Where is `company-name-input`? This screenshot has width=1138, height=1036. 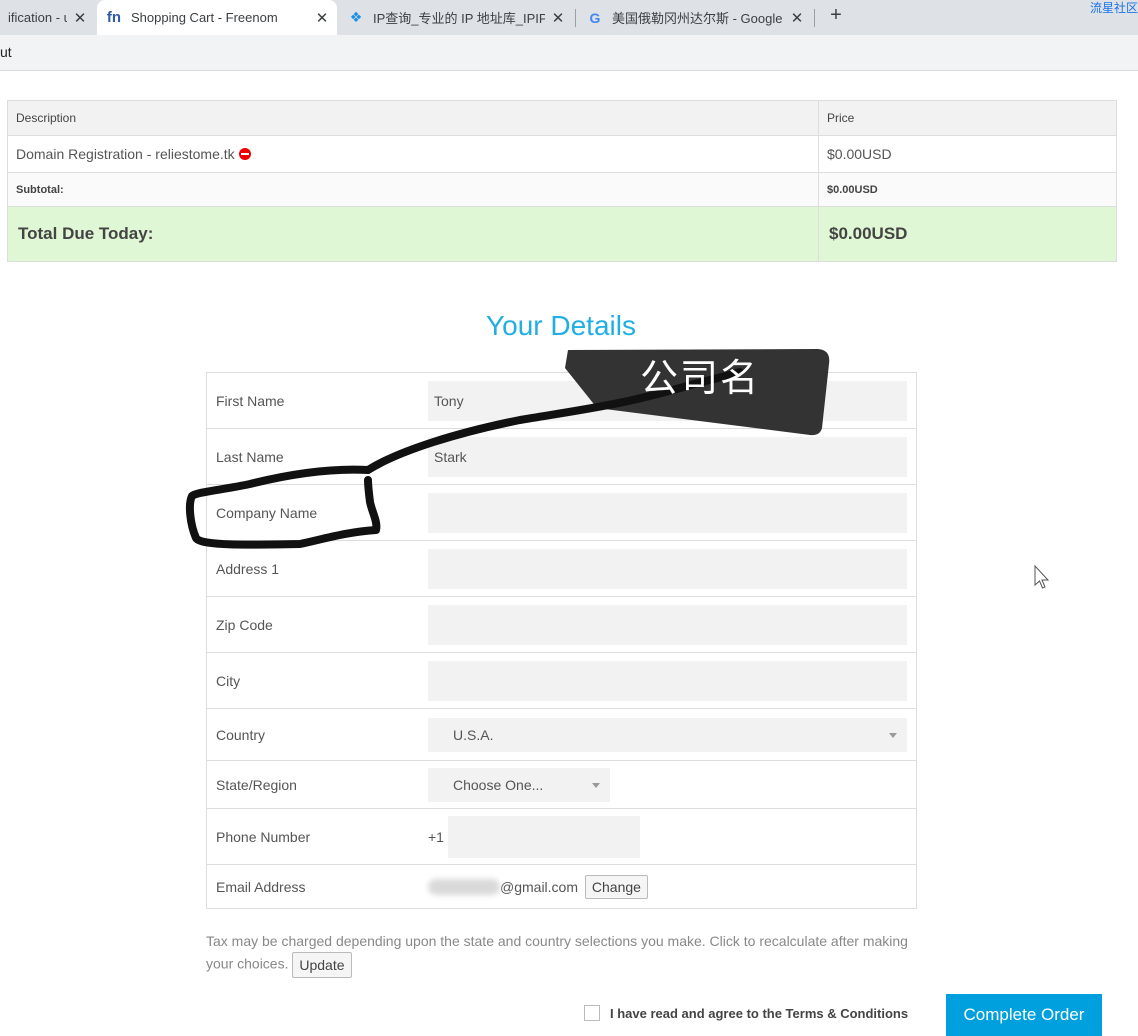
company-name-input is located at coordinates (667, 512).